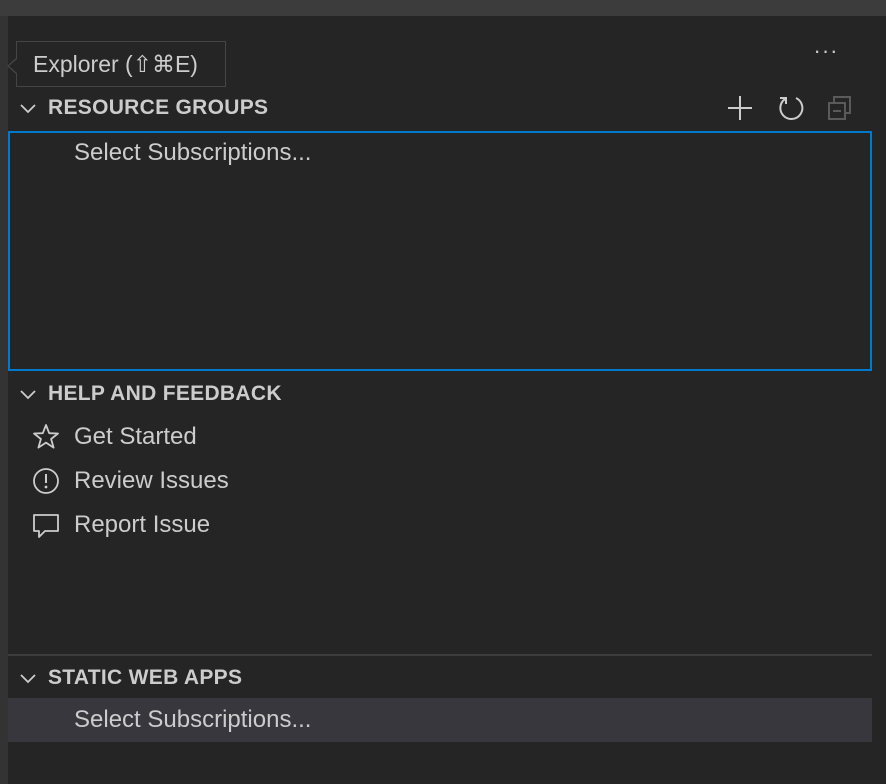 This screenshot has height=784, width=886. What do you see at coordinates (115, 63) in the screenshot?
I see `tooltip-text: Explorer (⇧⌘E)` at bounding box center [115, 63].